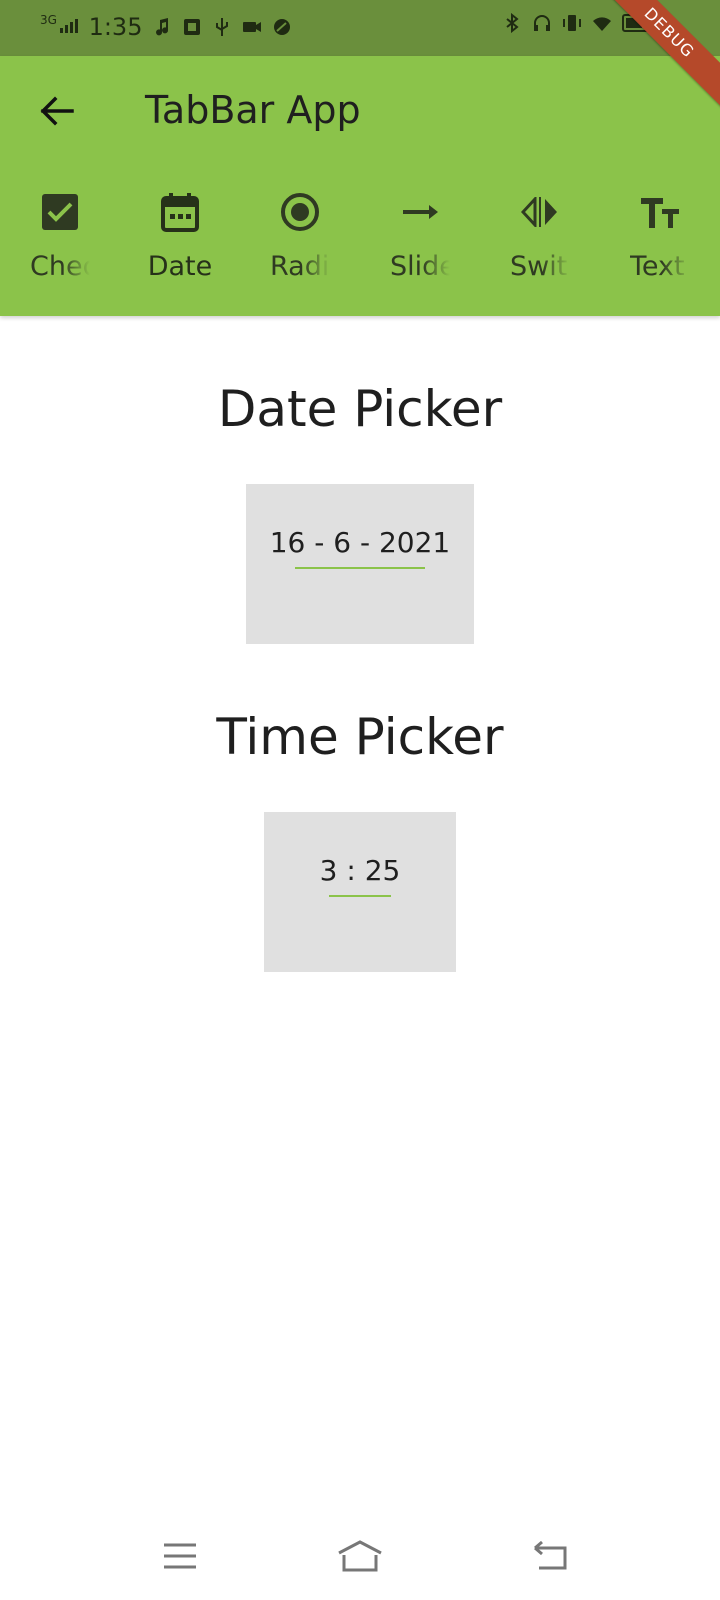 The image size is (720, 1600). I want to click on arrow-right-icon, so click(420, 212).